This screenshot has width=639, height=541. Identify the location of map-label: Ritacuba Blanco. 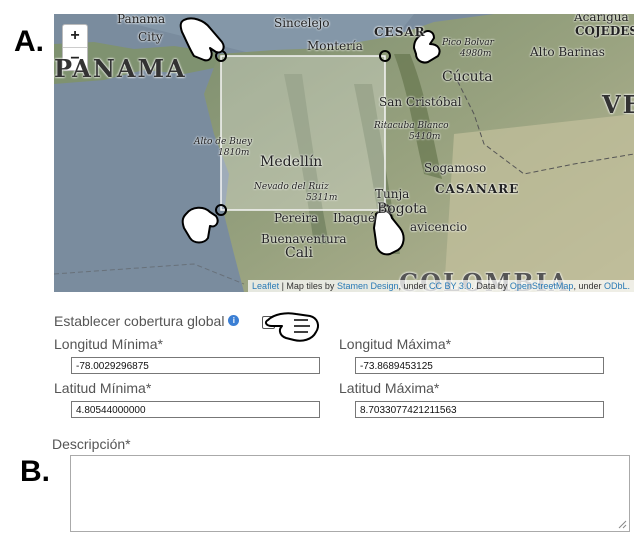
(411, 126).